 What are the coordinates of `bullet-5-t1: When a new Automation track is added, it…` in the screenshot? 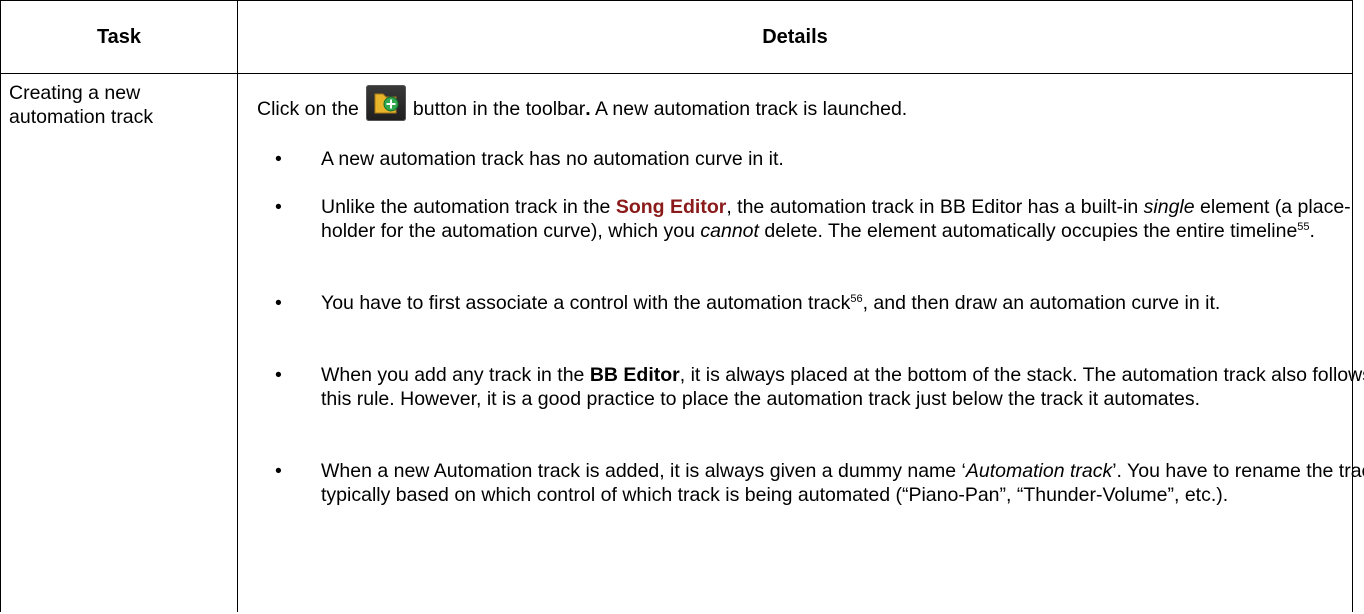 It's located at (643, 471).